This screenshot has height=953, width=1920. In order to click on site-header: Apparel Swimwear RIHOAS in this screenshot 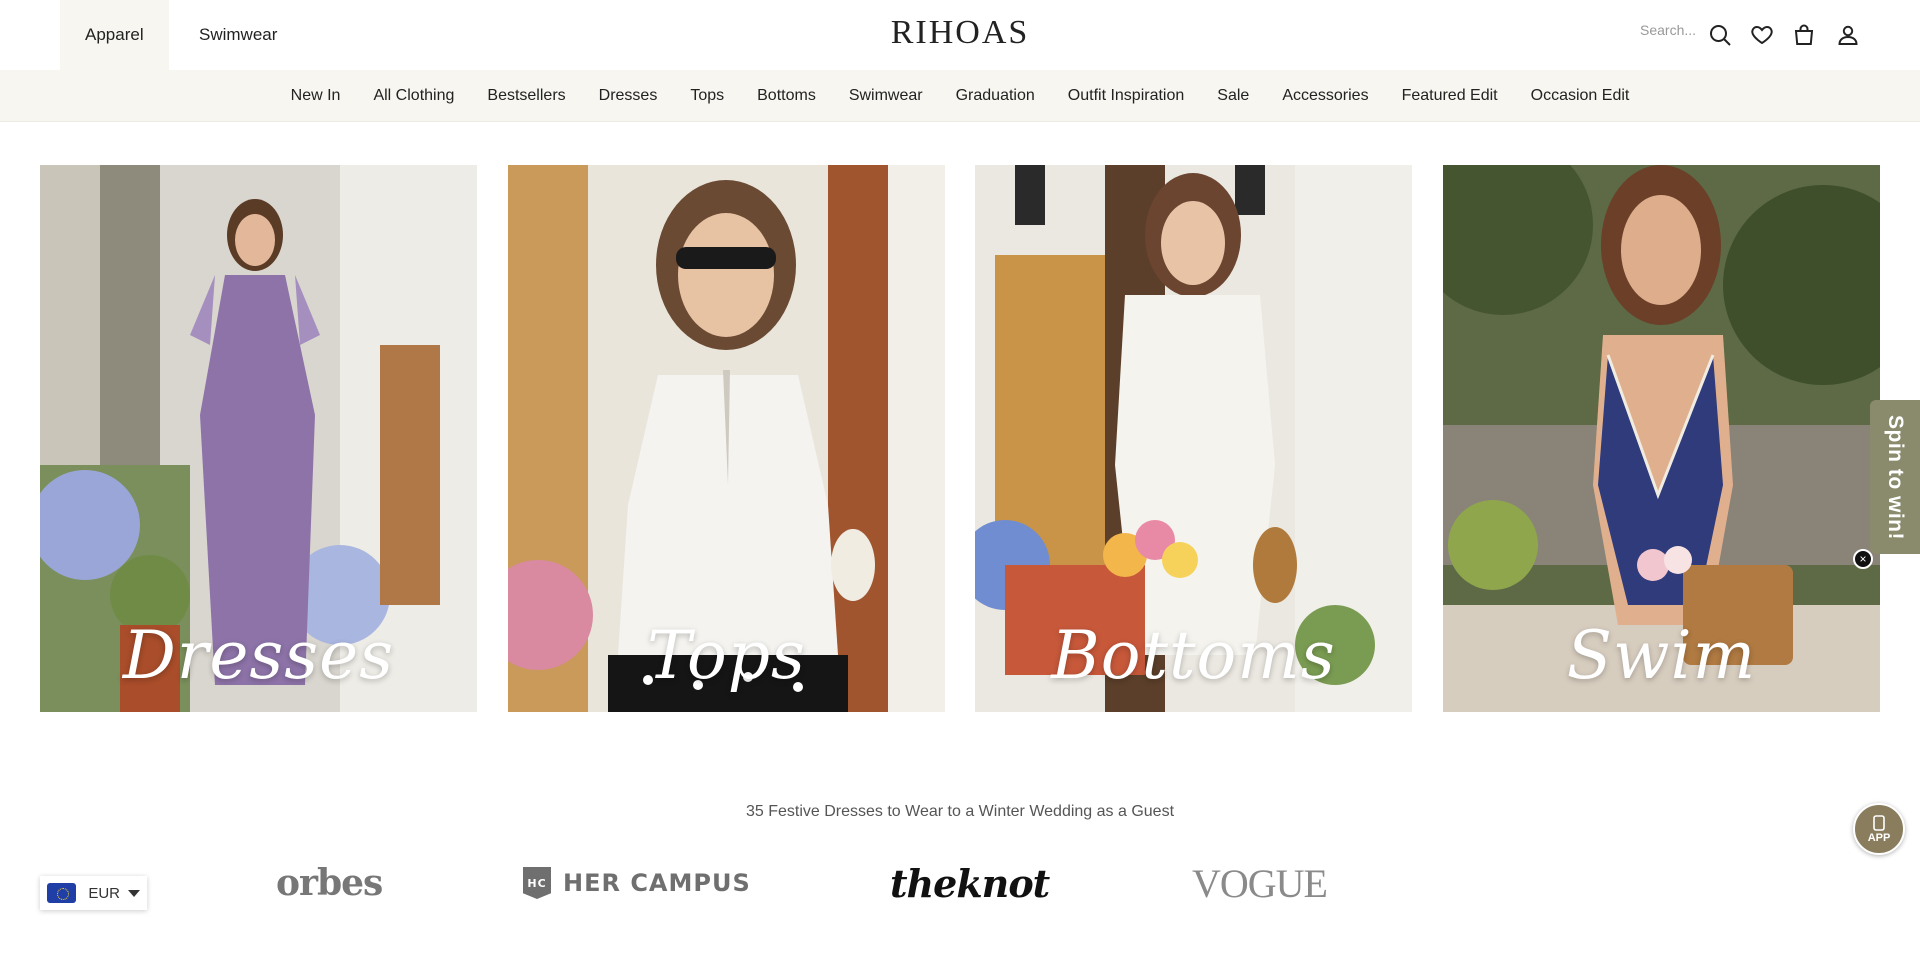, I will do `click(960, 35)`.